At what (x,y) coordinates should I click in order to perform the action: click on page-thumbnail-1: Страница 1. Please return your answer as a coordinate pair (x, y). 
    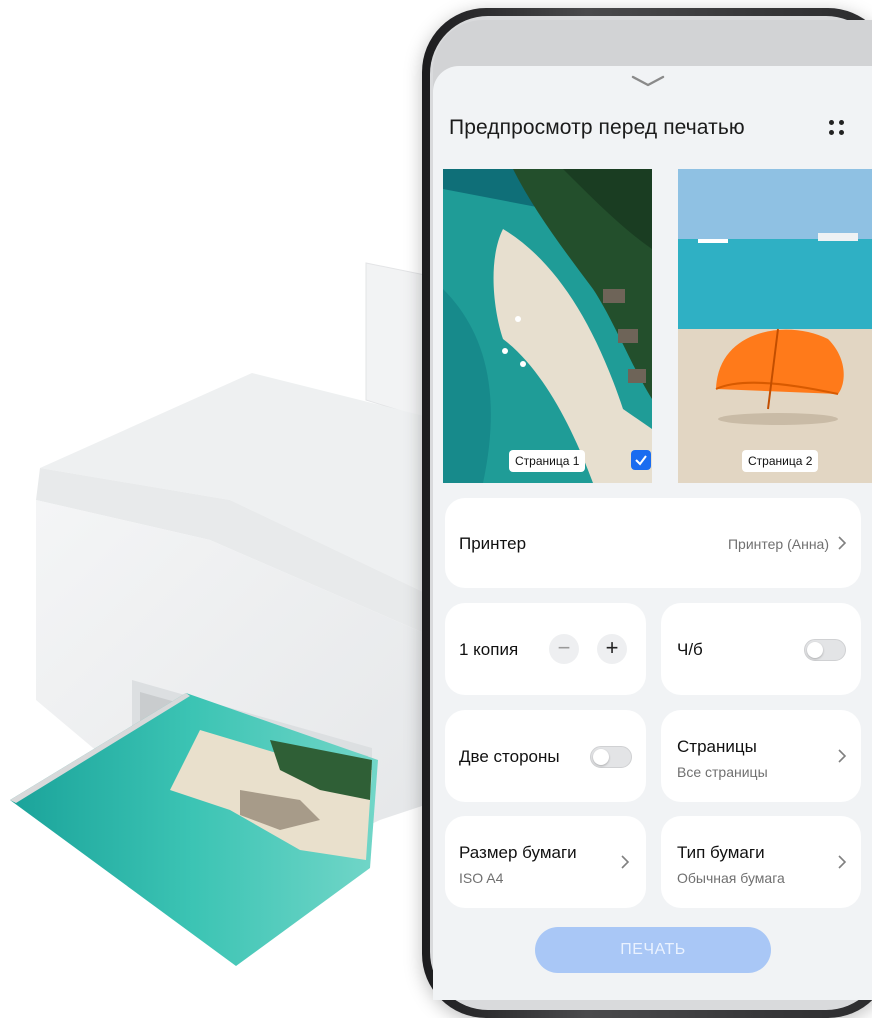
    Looking at the image, I should click on (547, 326).